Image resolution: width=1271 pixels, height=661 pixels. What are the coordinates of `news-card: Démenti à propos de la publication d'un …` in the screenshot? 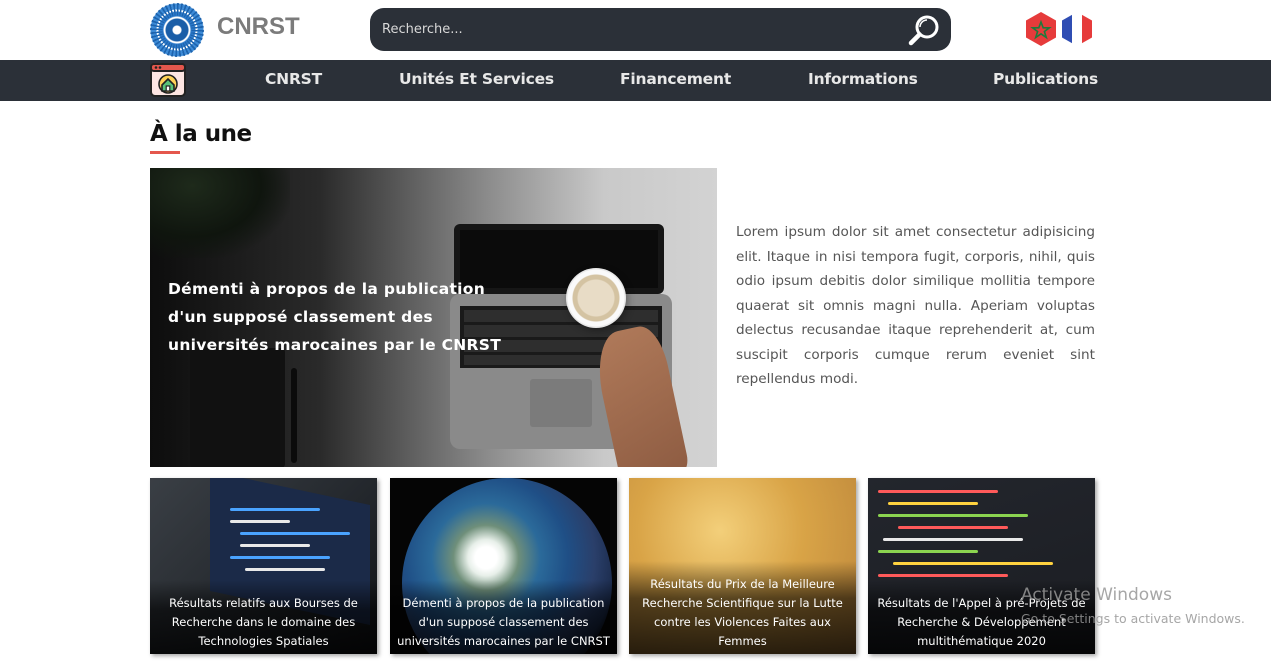 It's located at (503, 566).